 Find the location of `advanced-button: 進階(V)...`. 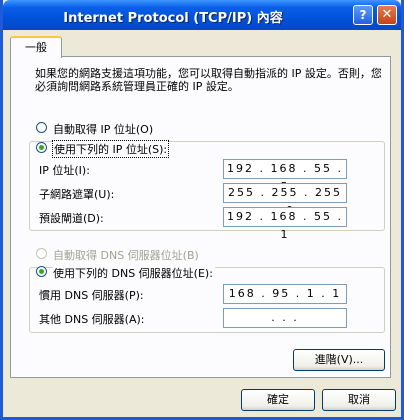

advanced-button: 進階(V)... is located at coordinates (339, 360).